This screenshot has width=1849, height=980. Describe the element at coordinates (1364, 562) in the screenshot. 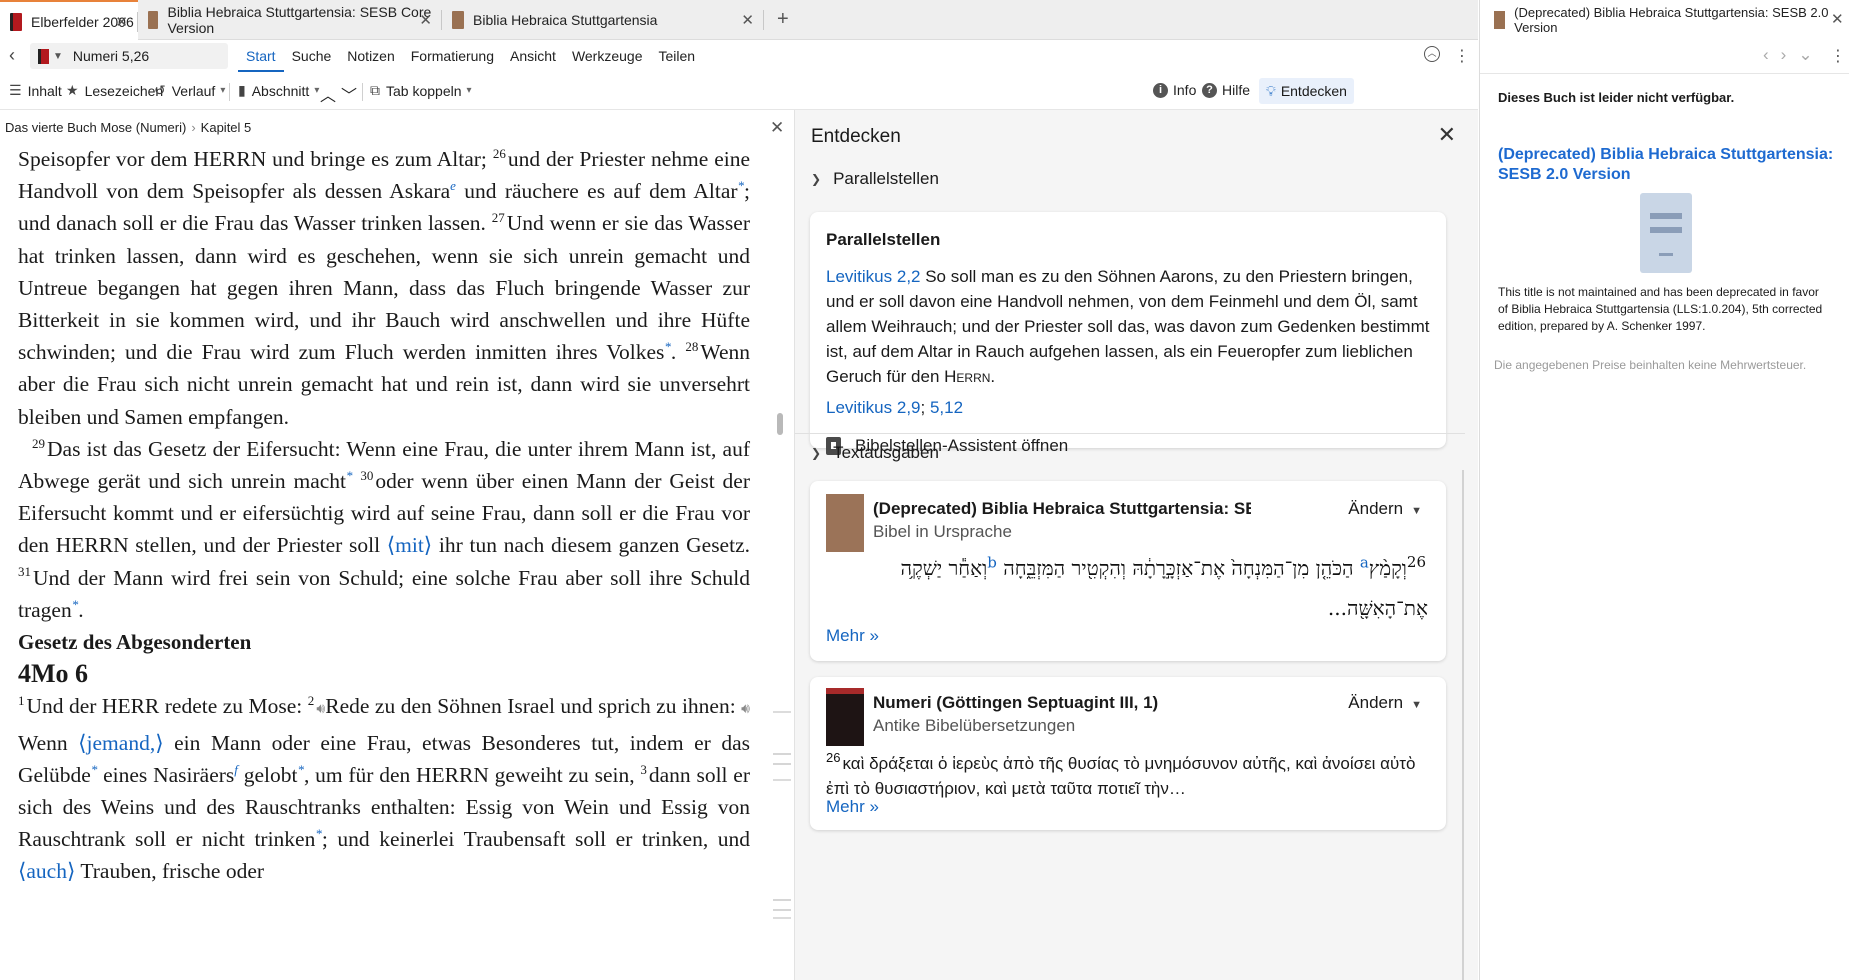

I see `footnote-marker: a` at that location.